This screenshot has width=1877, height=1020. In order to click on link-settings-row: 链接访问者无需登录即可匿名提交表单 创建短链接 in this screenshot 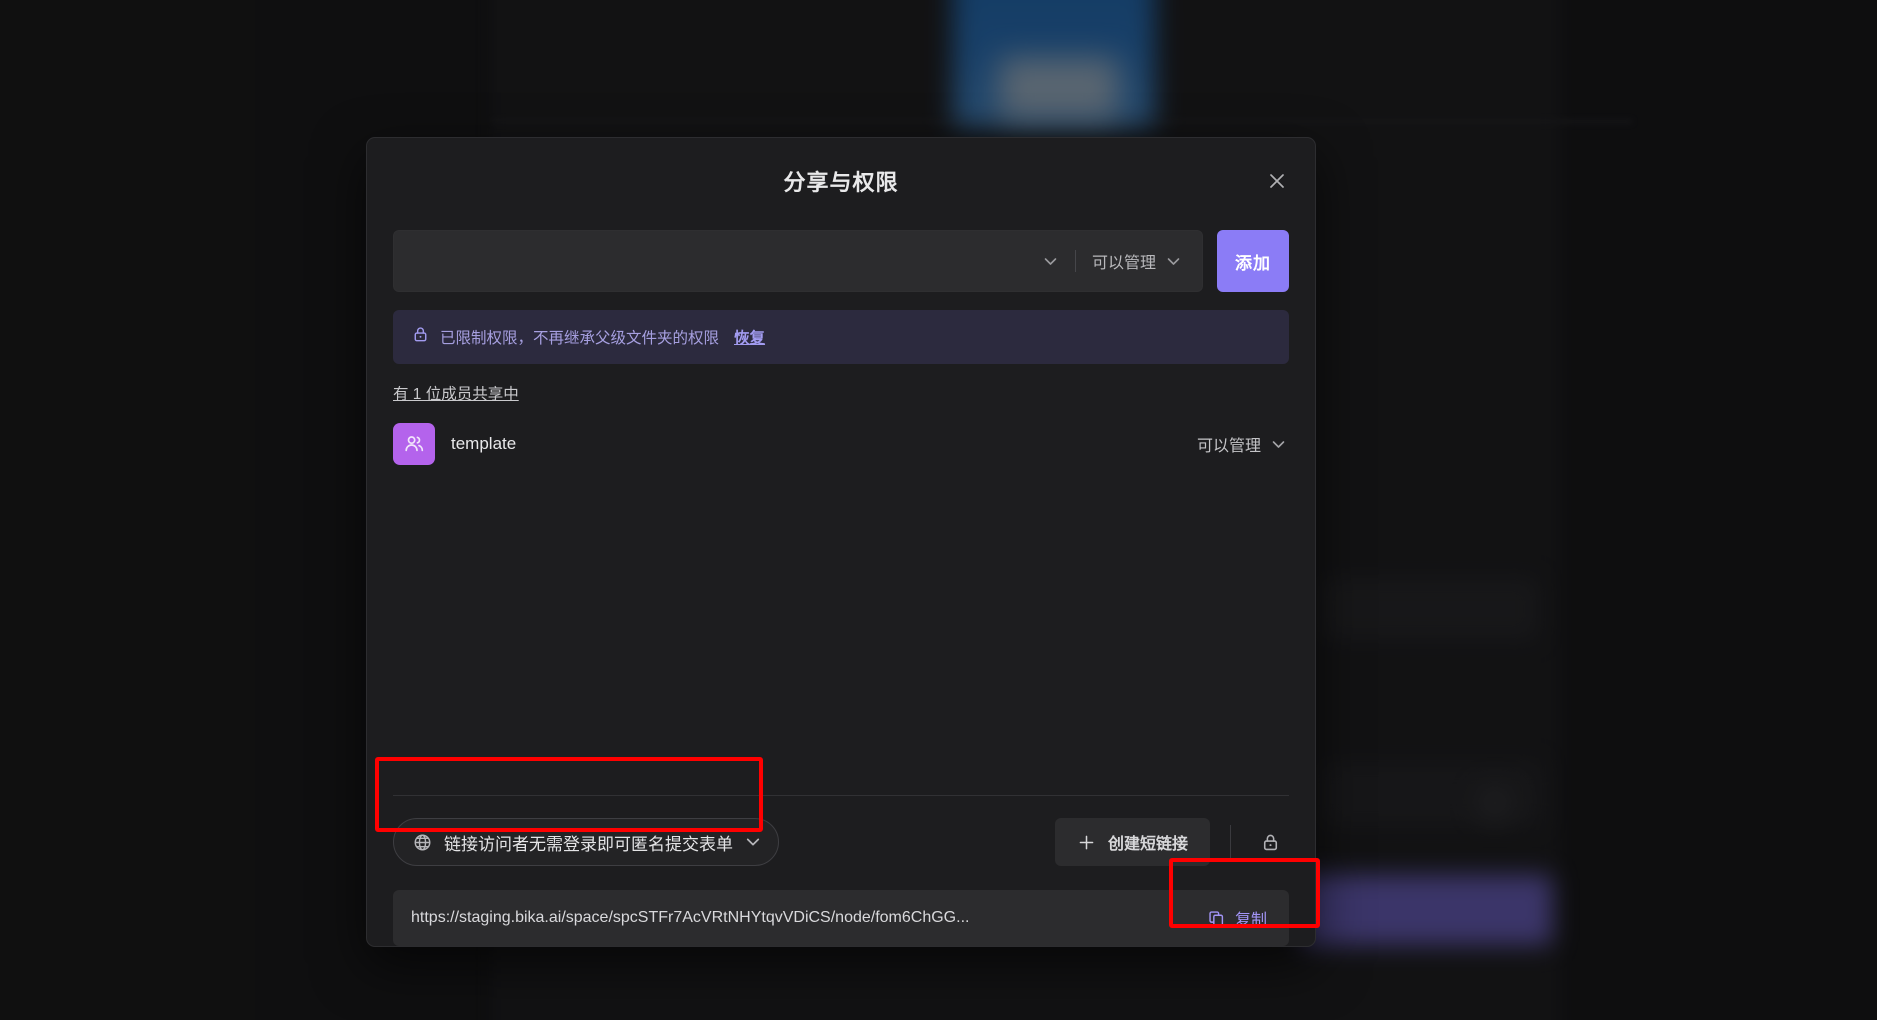, I will do `click(841, 831)`.